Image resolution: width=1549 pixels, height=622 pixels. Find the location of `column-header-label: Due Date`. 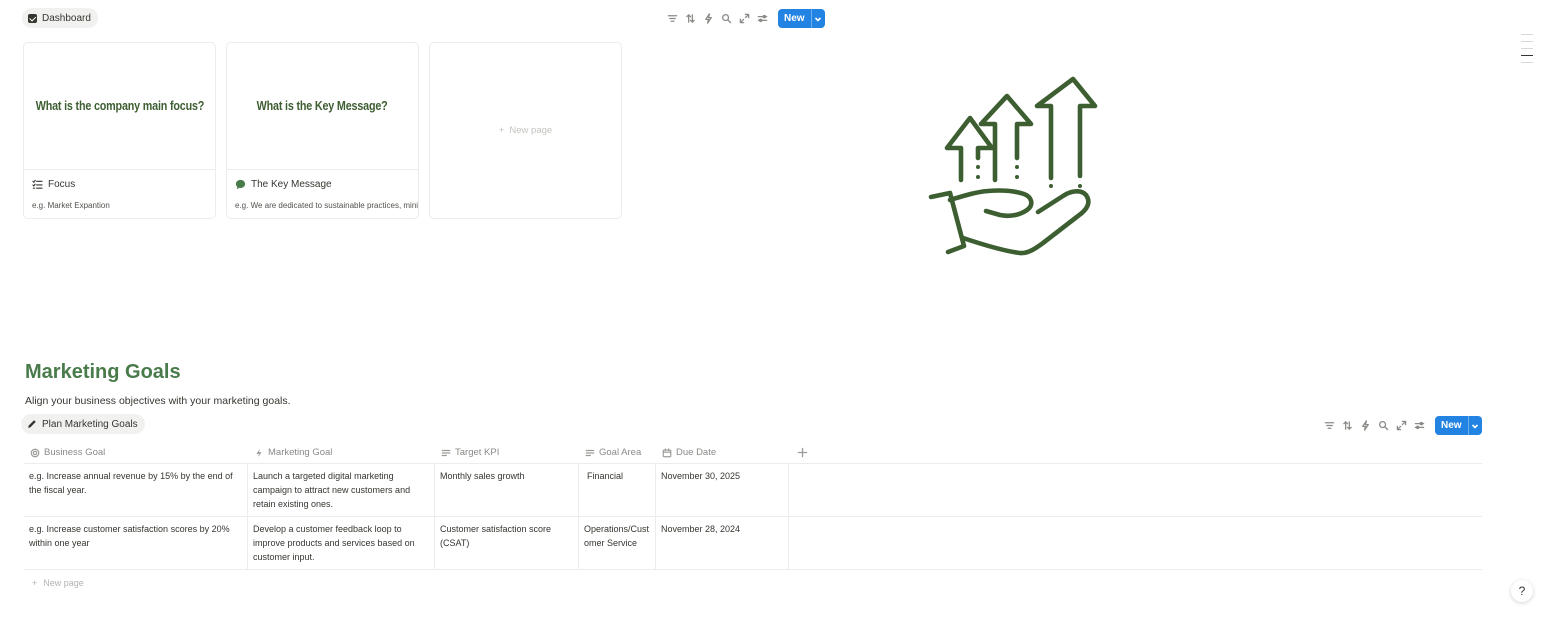

column-header-label: Due Date is located at coordinates (696, 452).